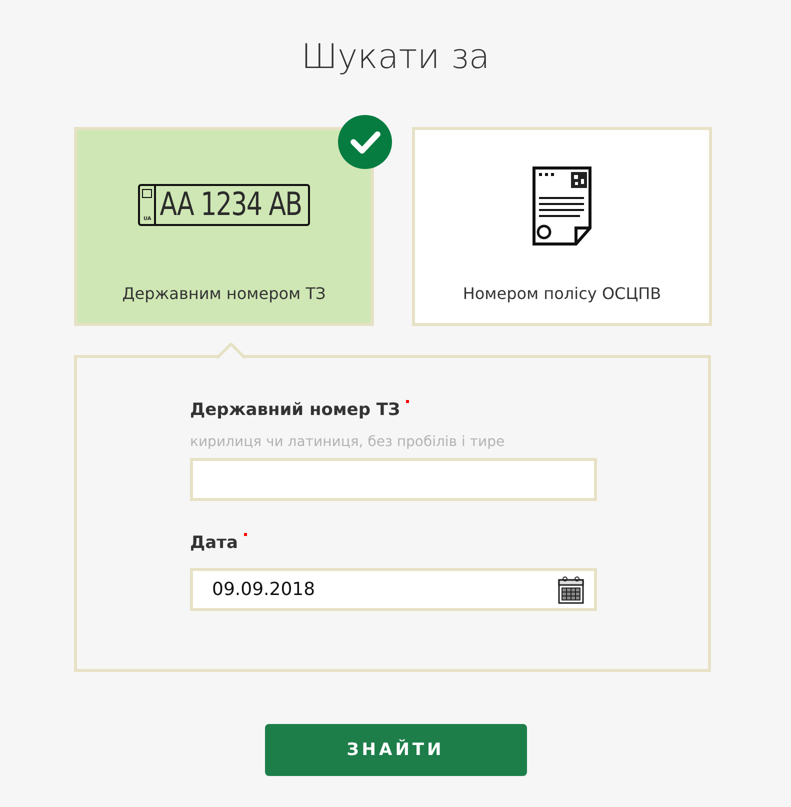  Describe the element at coordinates (562, 206) in the screenshot. I see `document-icon` at that location.